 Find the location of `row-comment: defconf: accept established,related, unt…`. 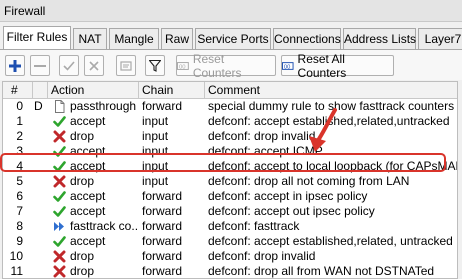

row-comment: defconf: accept established,related, unt… is located at coordinates (330, 241).